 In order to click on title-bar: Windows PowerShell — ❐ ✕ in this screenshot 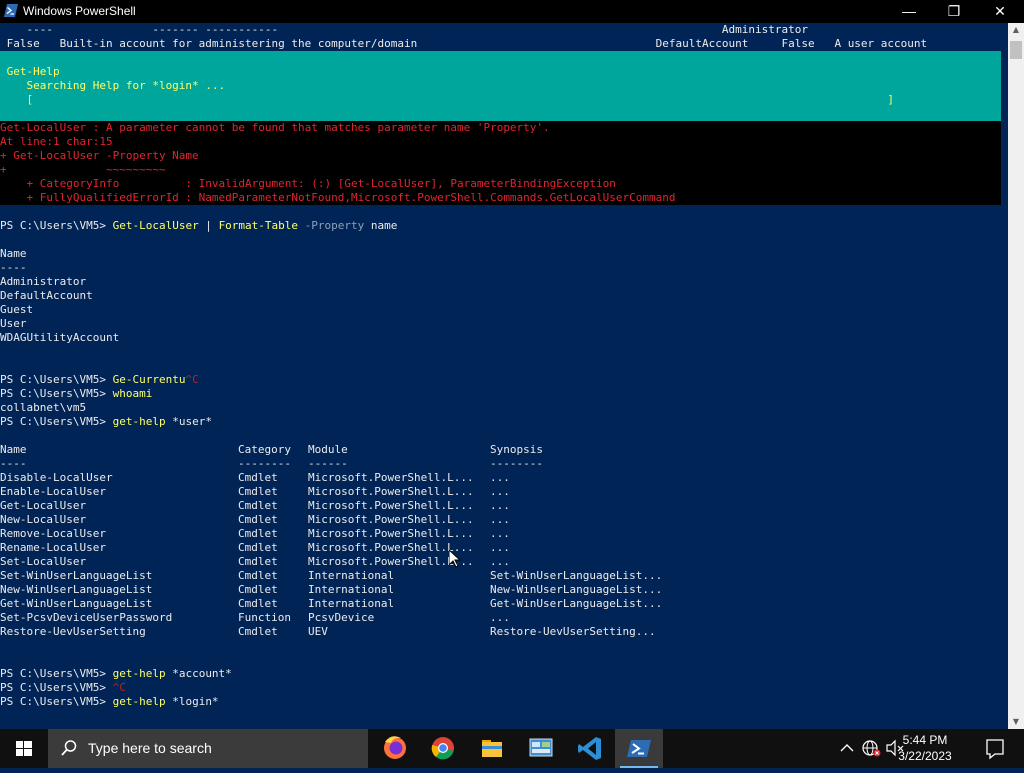, I will do `click(512, 11)`.